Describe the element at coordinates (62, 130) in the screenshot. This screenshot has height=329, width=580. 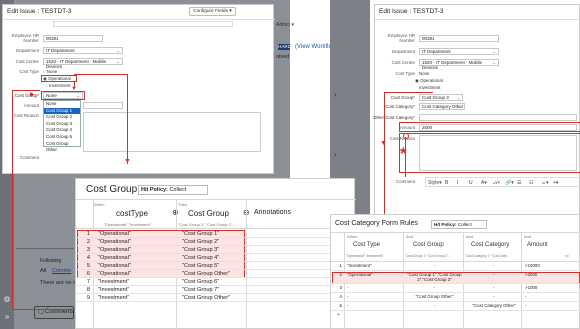
I see `dropdown-option: Cost Group 4` at that location.